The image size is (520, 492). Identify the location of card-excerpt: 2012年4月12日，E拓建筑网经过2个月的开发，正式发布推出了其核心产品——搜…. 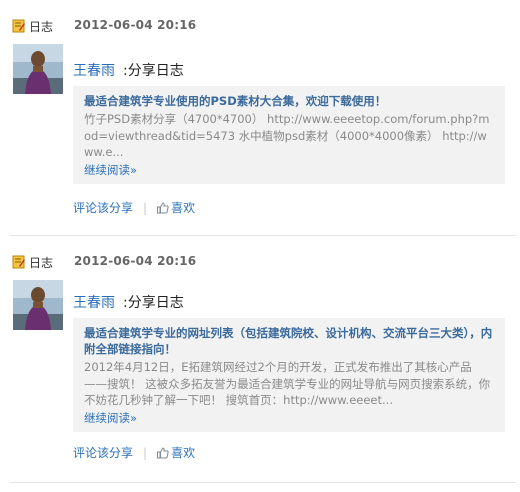
(287, 383).